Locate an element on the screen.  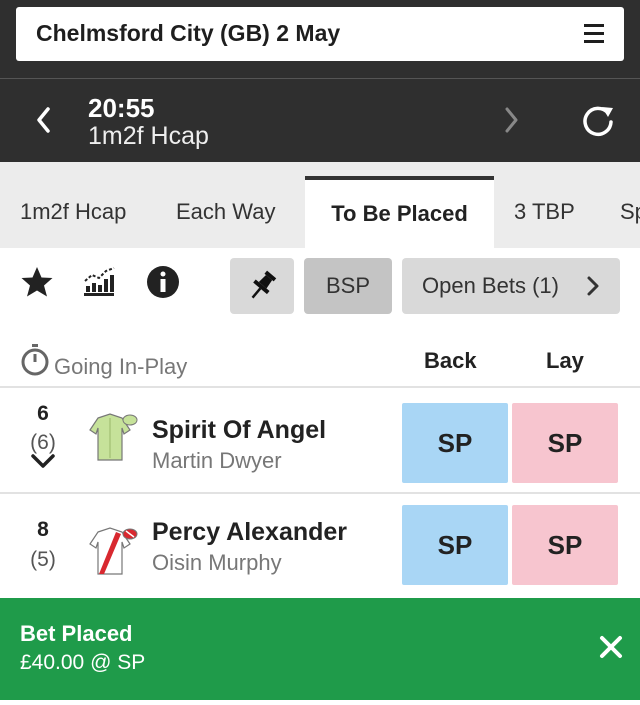
close-icon is located at coordinates (611, 647).